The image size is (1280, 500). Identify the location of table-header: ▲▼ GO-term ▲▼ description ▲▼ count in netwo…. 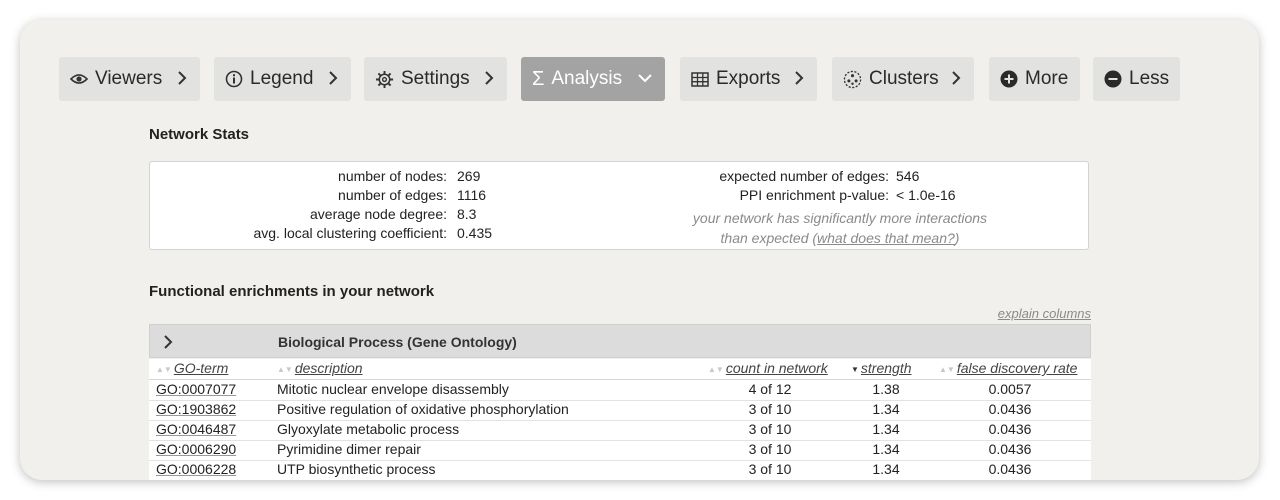
(620, 369).